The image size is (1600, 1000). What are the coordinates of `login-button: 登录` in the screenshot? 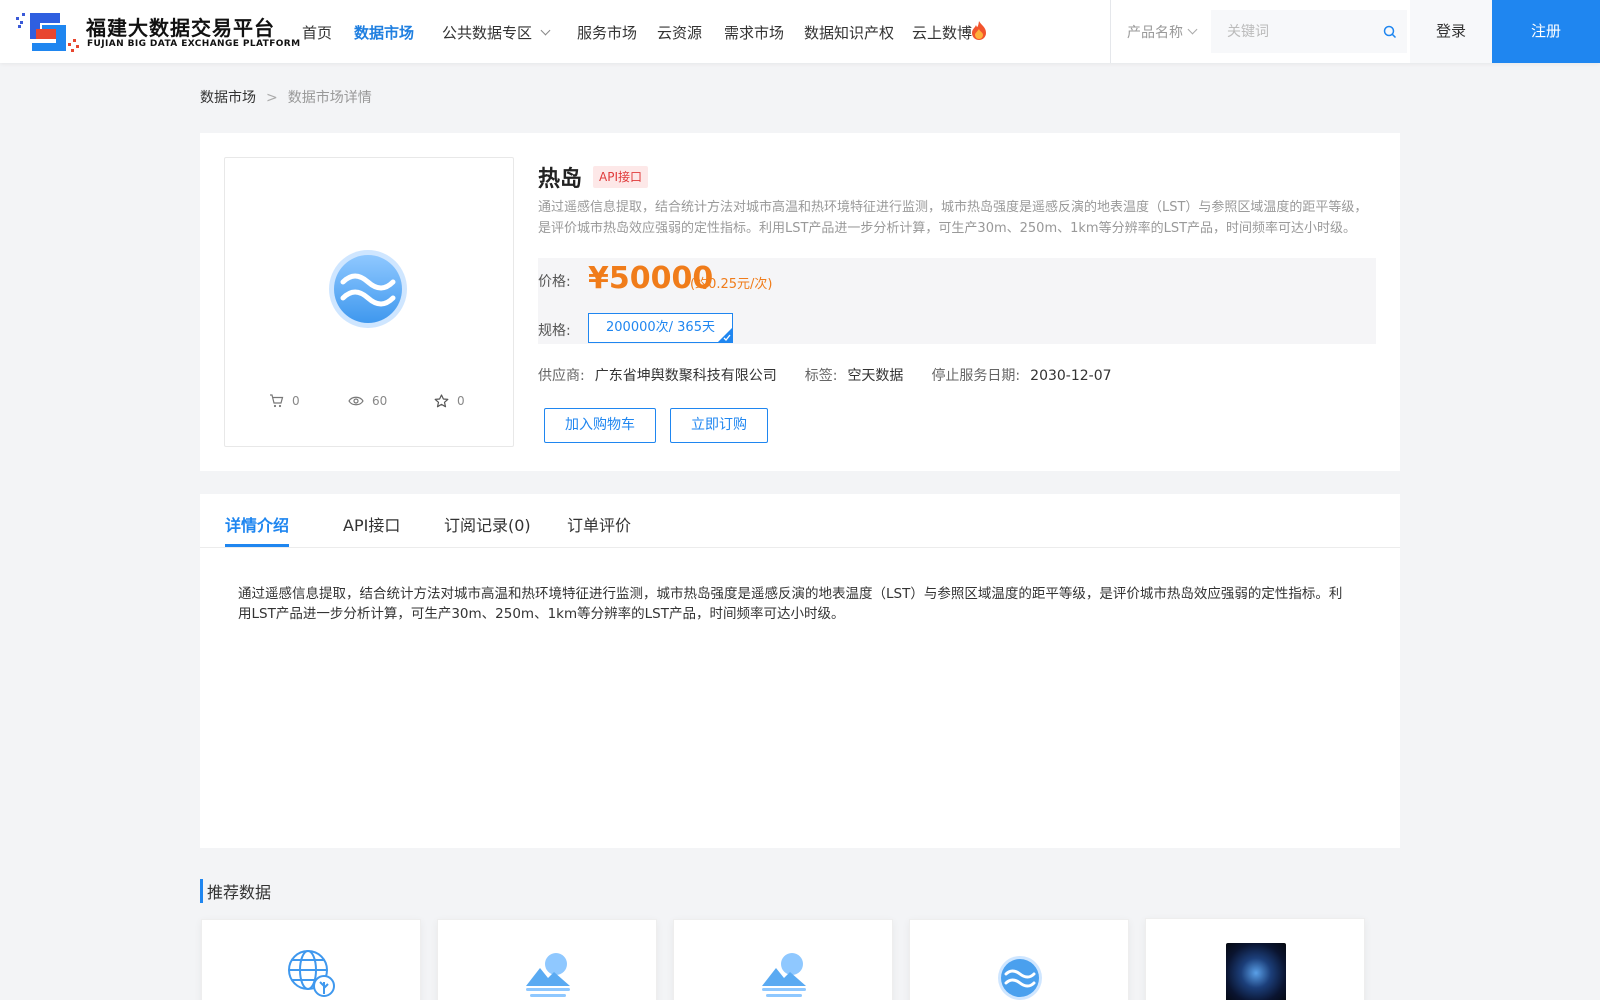 It's located at (1451, 31).